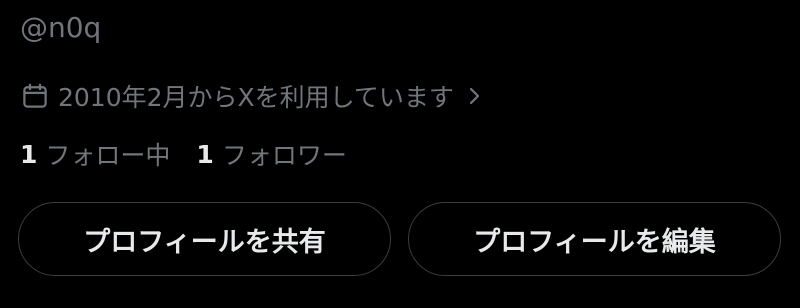 This screenshot has height=308, width=800. Describe the element at coordinates (475, 96) in the screenshot. I see `chevron-right-icon` at that location.